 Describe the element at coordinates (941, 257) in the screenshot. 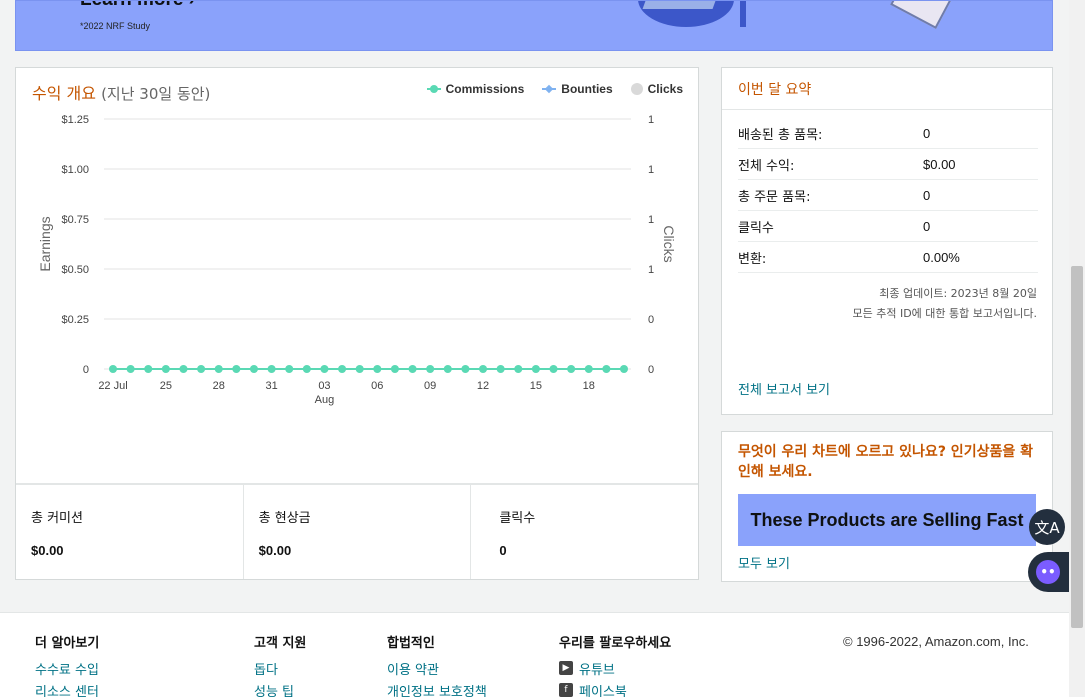

I see `summary-value: 0.00%` at that location.